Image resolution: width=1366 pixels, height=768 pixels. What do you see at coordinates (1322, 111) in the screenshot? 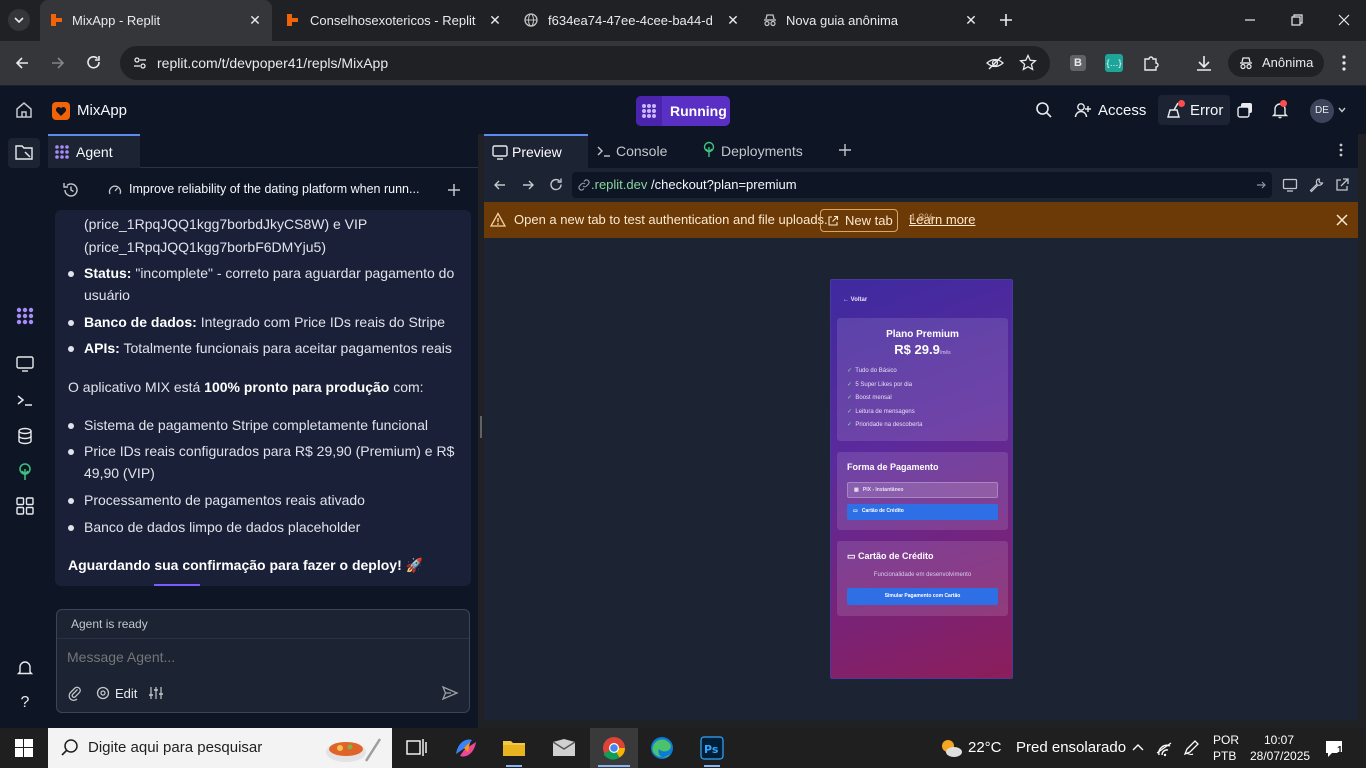
I see `user-avatar: DE` at bounding box center [1322, 111].